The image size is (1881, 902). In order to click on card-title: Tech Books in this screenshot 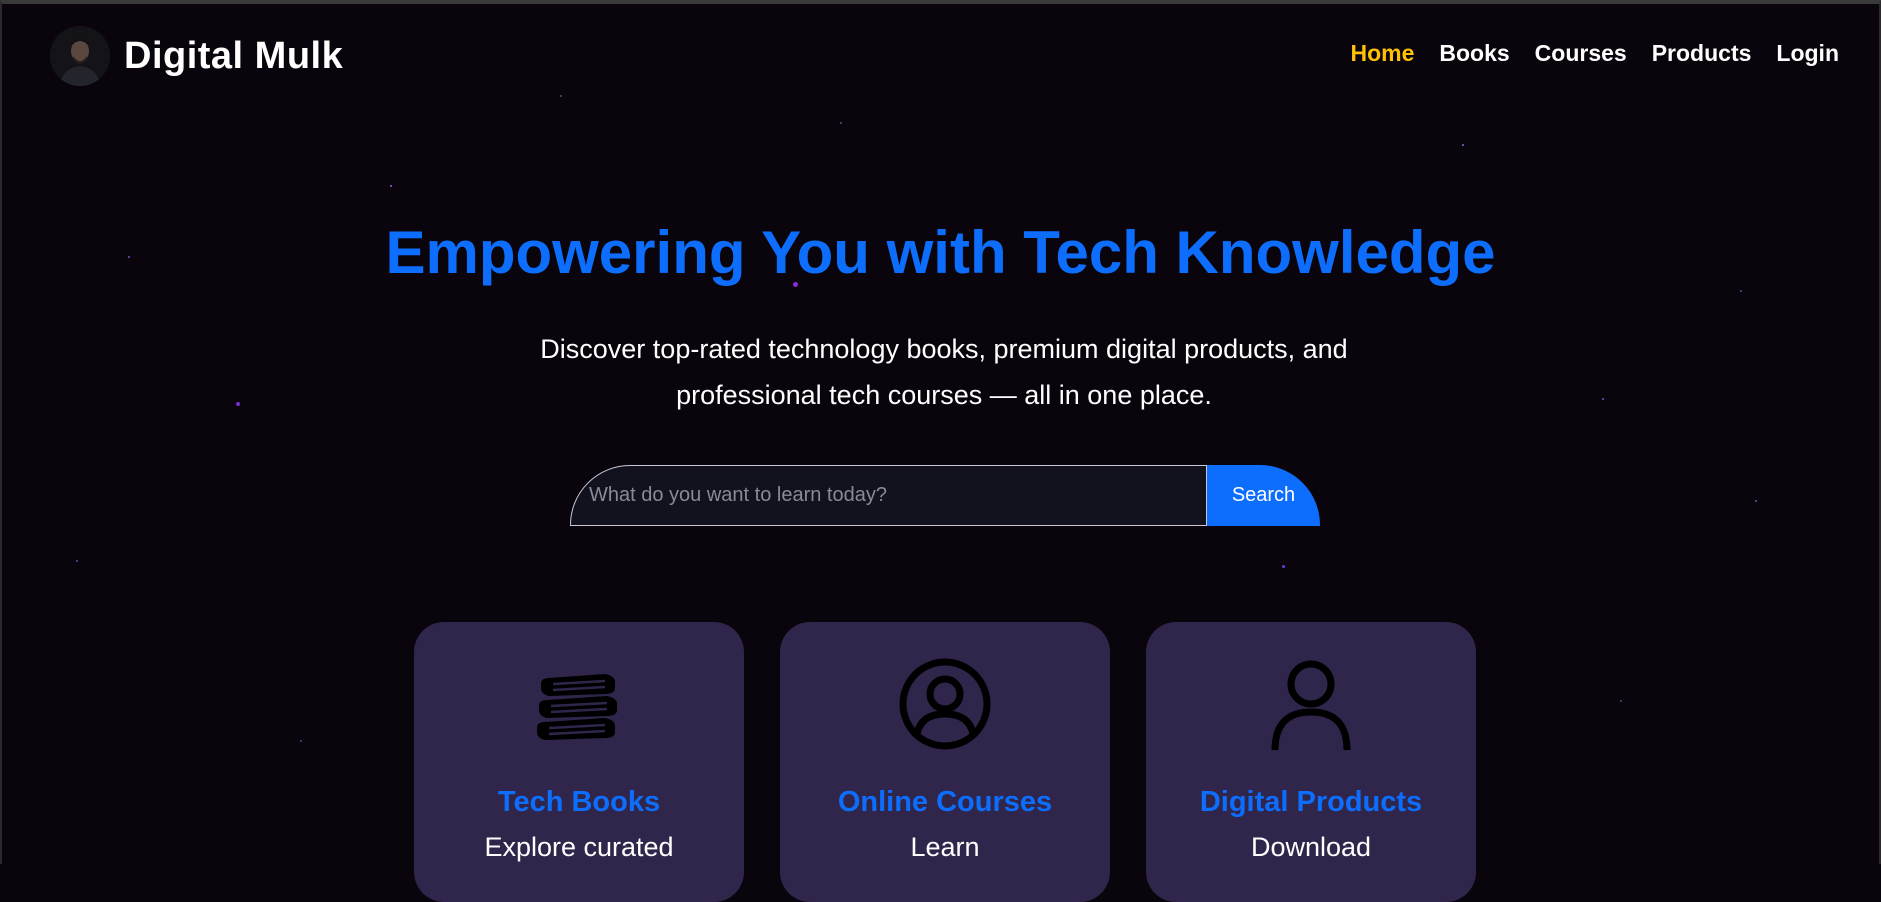, I will do `click(579, 802)`.